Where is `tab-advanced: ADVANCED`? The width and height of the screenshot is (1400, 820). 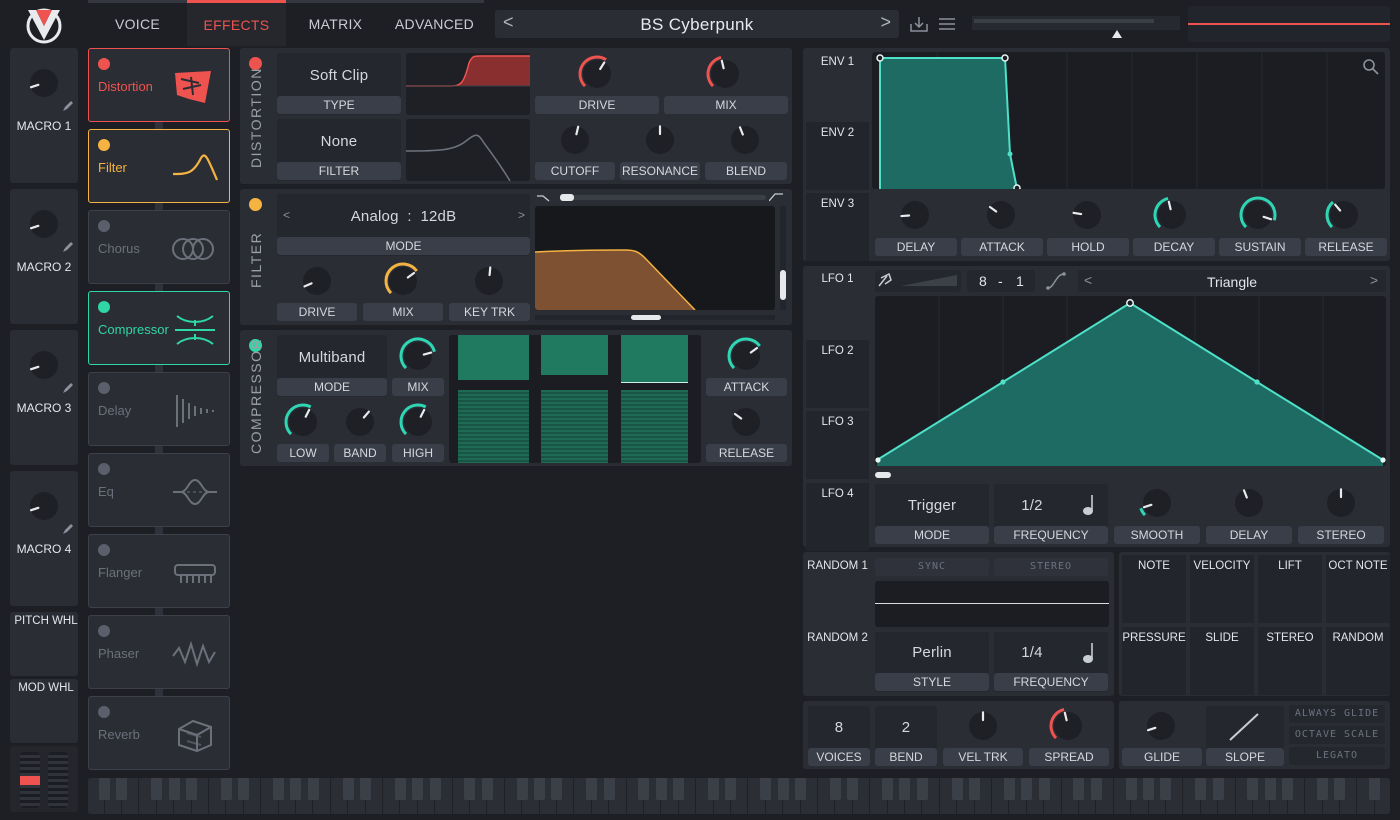
tab-advanced: ADVANCED is located at coordinates (434, 23).